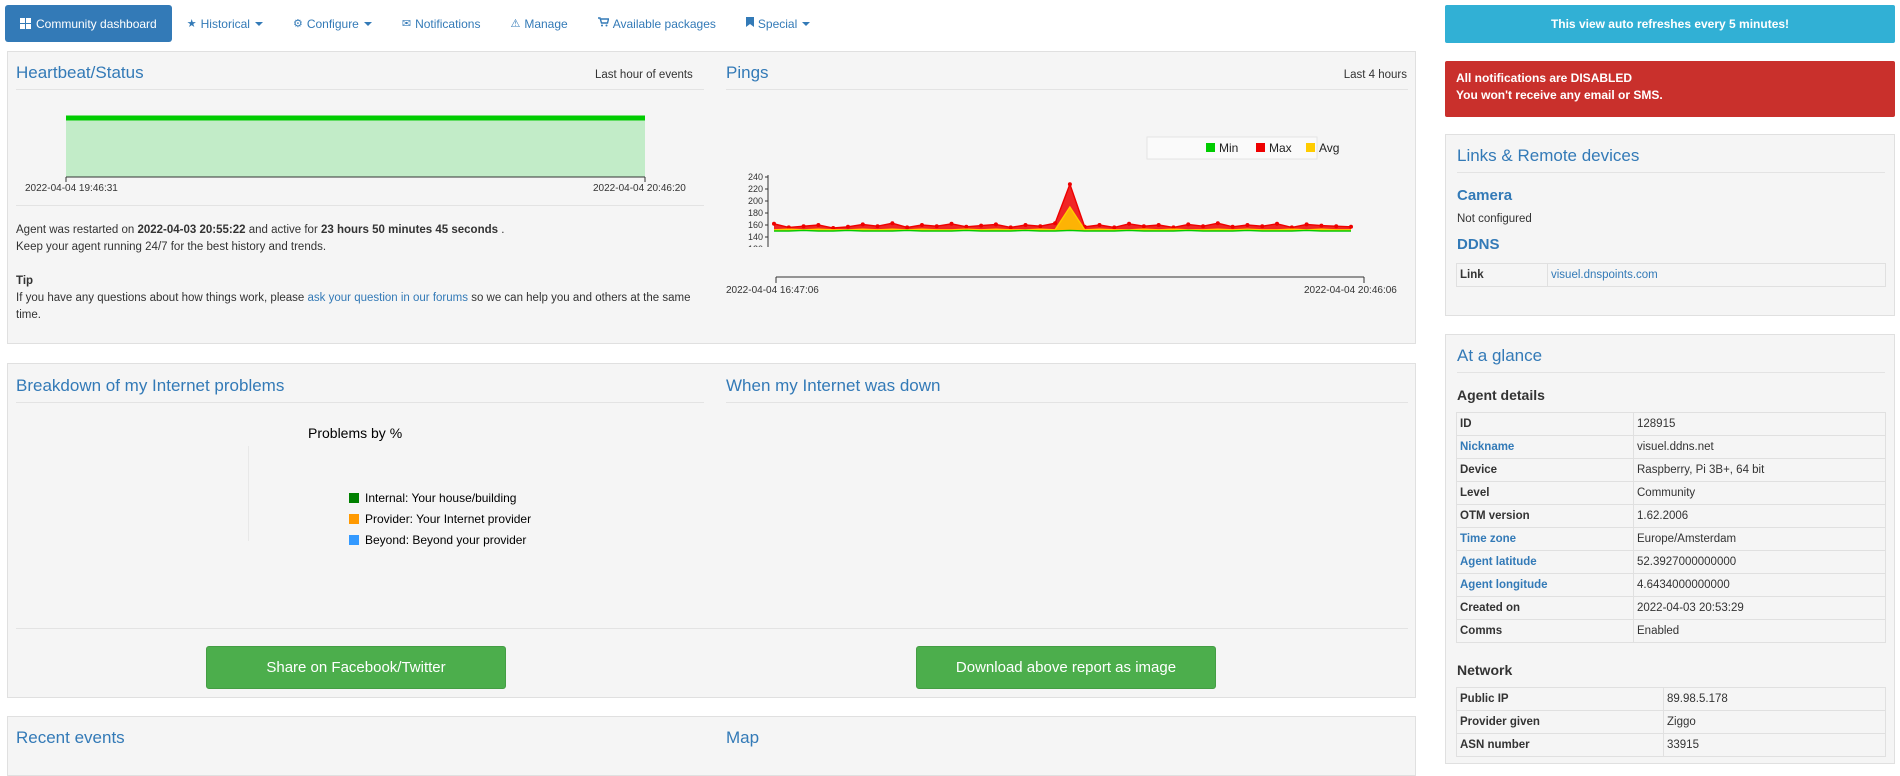 Image resolution: width=1900 pixels, height=776 pixels. I want to click on nav-label: Configure, so click(332, 23).